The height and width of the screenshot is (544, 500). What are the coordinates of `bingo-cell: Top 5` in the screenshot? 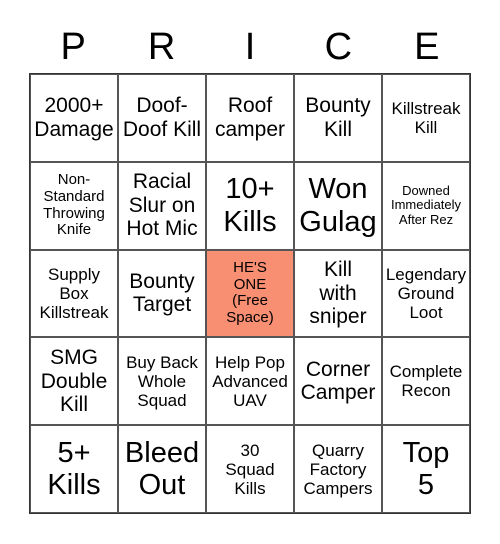 It's located at (426, 469).